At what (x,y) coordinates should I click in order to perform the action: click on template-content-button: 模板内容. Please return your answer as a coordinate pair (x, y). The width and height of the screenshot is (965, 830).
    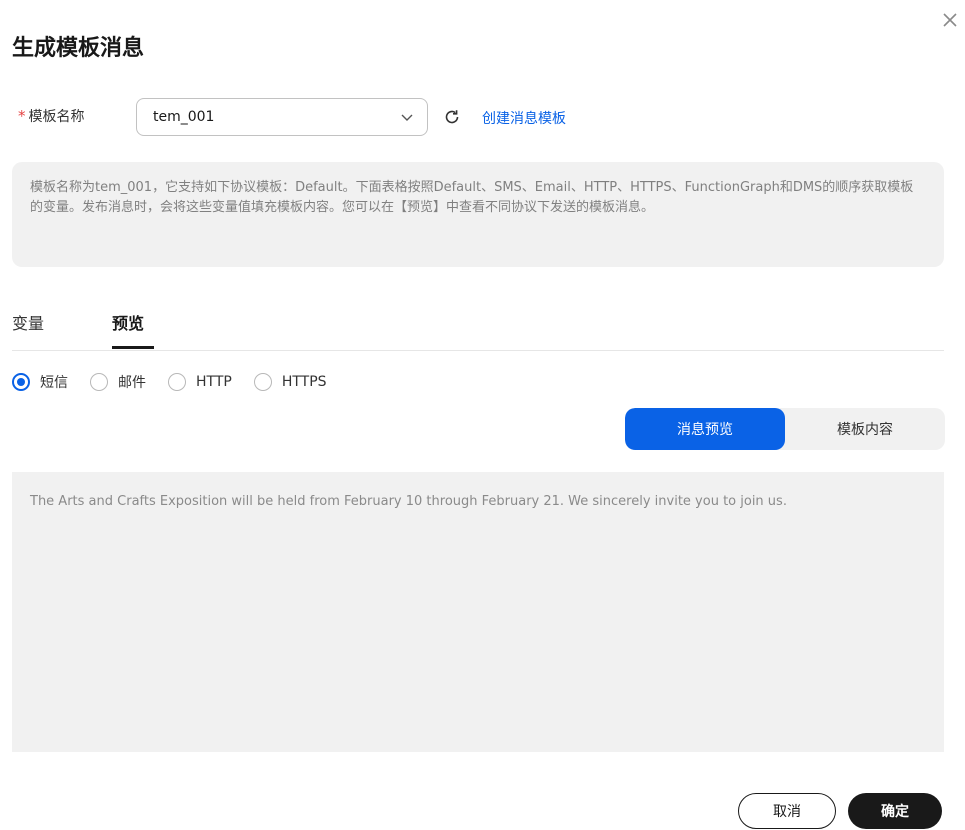
    Looking at the image, I should click on (865, 429).